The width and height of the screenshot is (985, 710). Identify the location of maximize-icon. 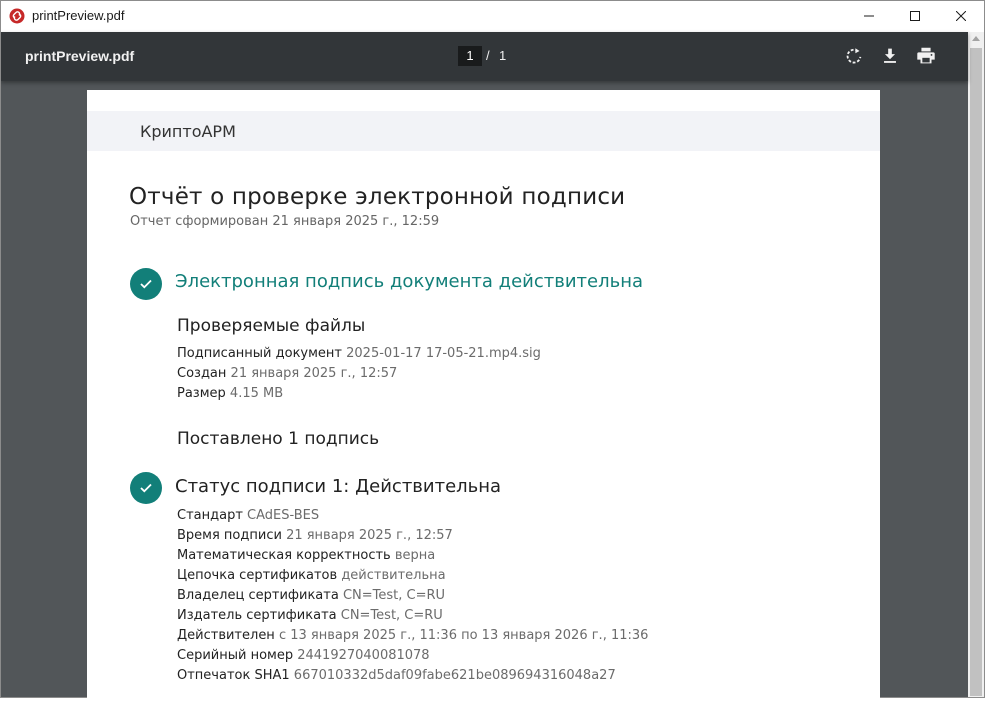
(915, 16).